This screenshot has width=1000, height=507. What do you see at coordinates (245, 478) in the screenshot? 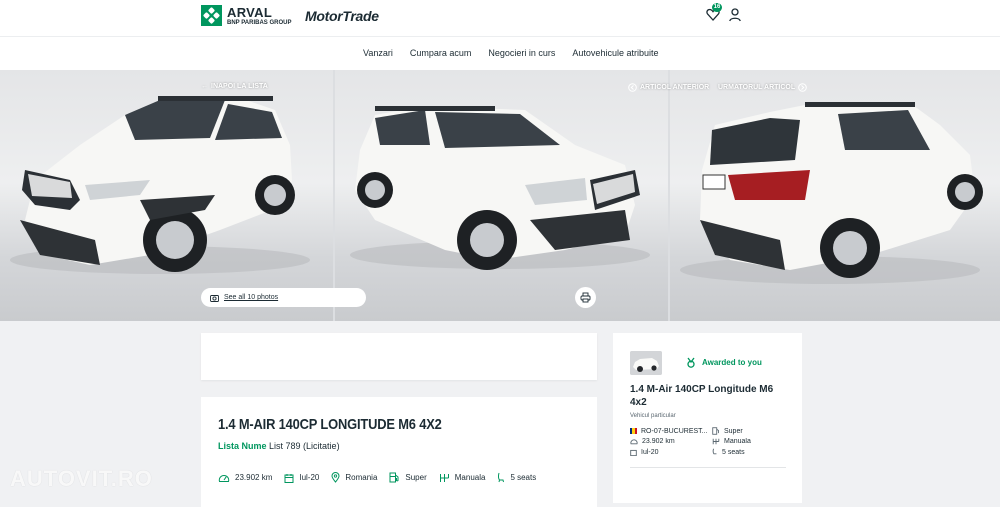
I see `spec-mileage: 23.902 km` at bounding box center [245, 478].